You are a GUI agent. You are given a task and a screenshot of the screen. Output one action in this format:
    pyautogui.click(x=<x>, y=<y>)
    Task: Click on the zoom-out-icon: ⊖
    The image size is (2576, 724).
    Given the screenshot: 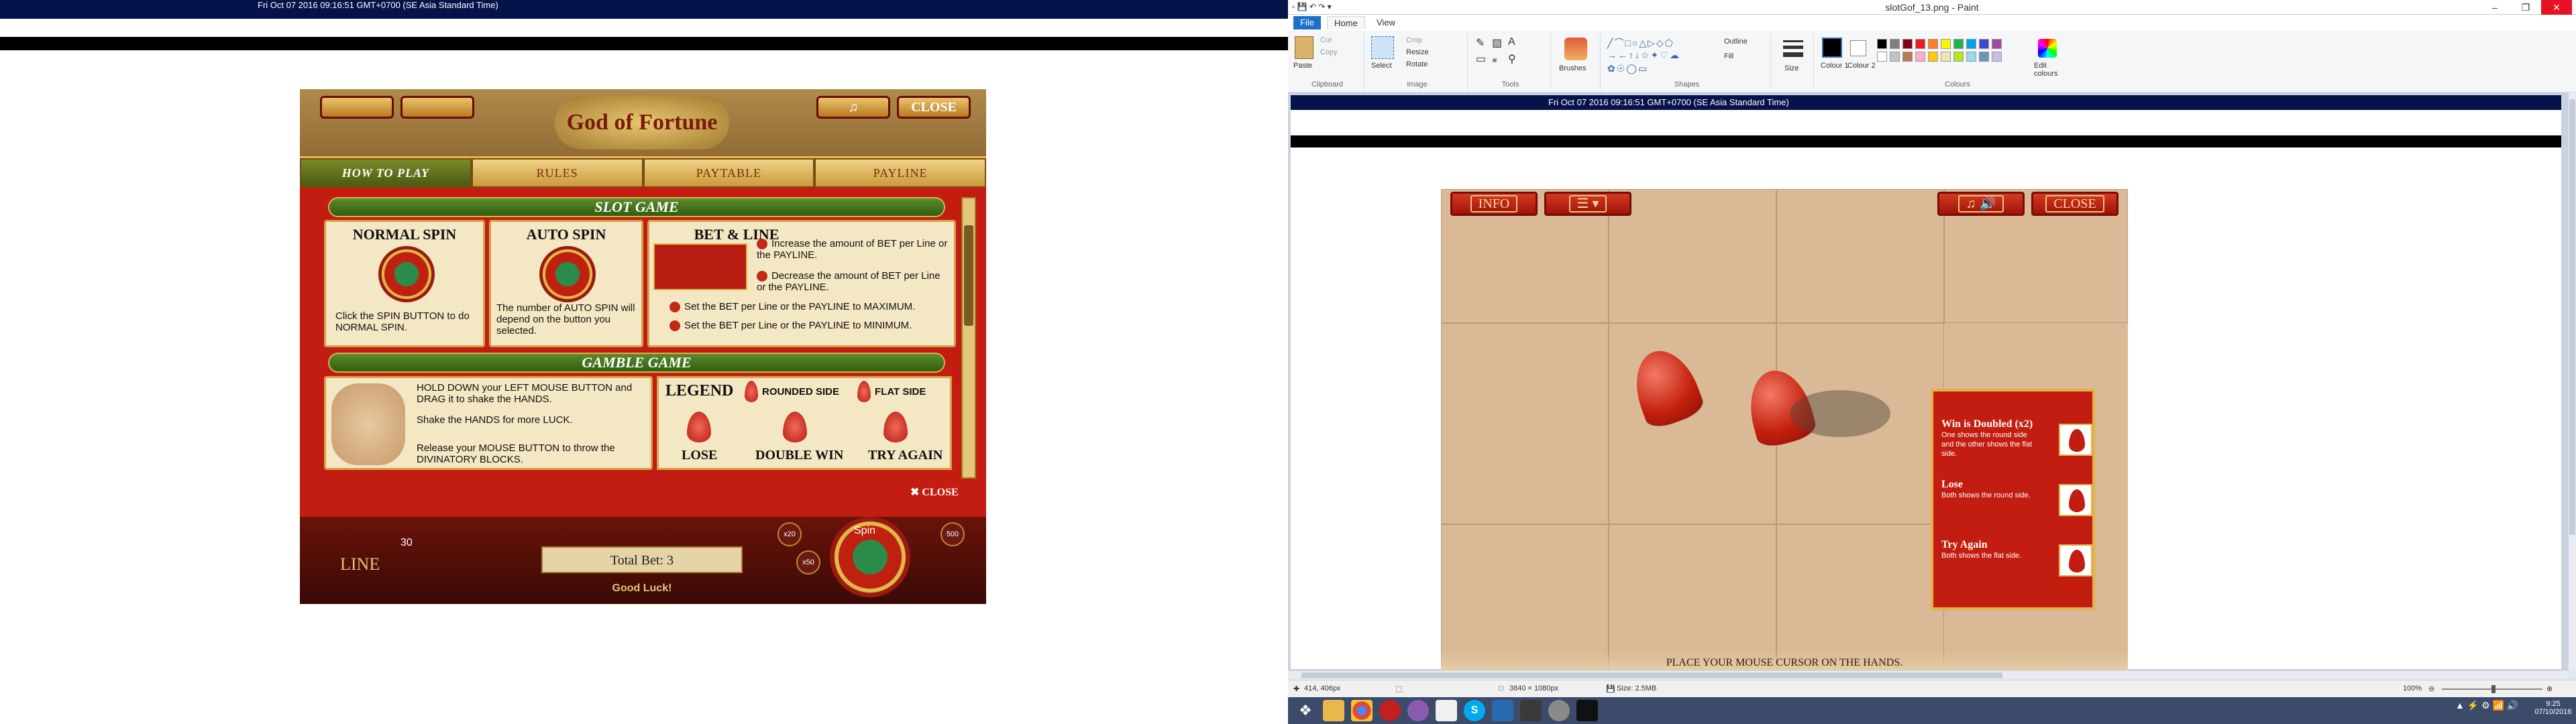 What is the action you would take?
    pyautogui.click(x=2431, y=688)
    